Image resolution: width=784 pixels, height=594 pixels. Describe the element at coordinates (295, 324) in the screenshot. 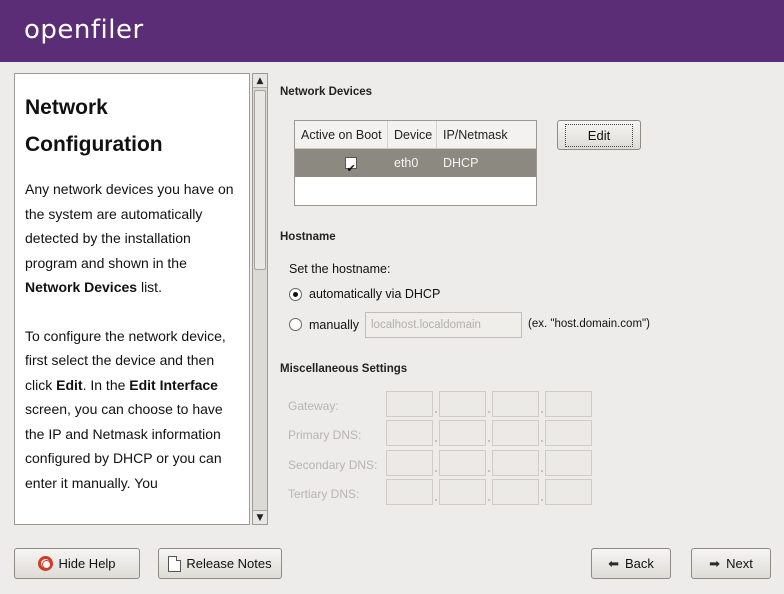

I see `hostname-manual-radio` at that location.